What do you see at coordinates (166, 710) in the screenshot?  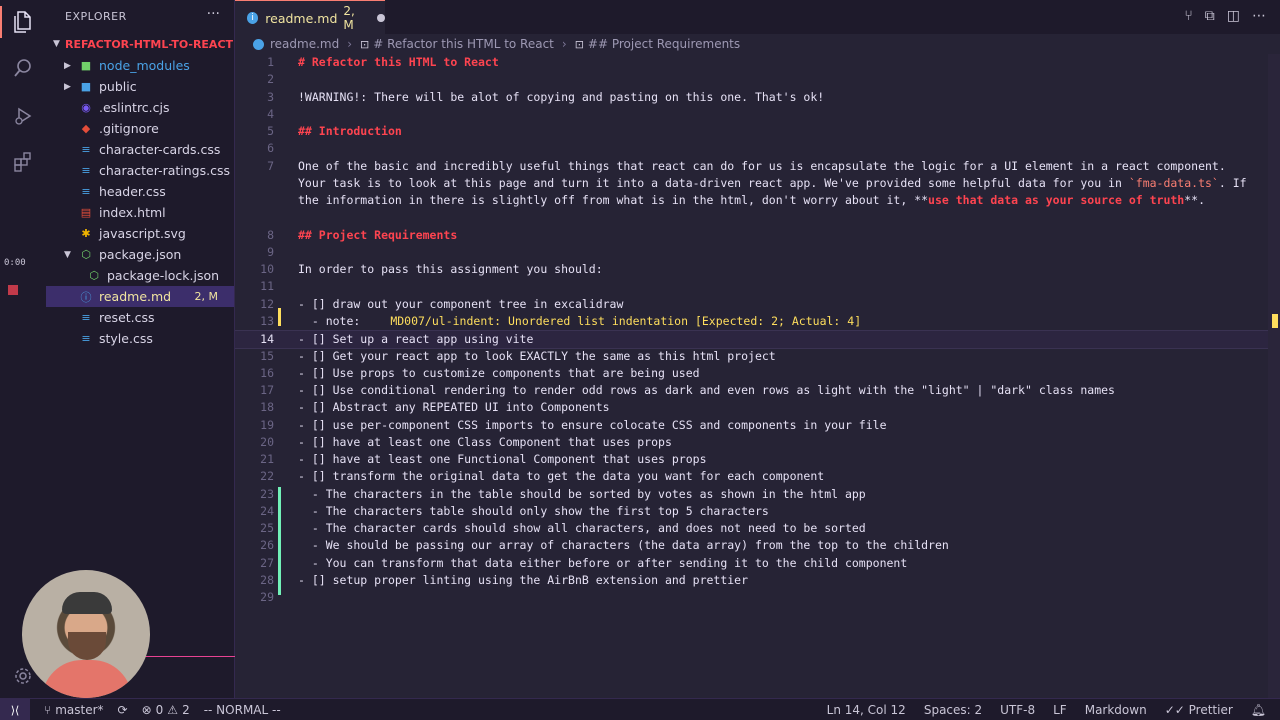 I see `problems-indicator: ⊗ 0 ⚠ 2` at bounding box center [166, 710].